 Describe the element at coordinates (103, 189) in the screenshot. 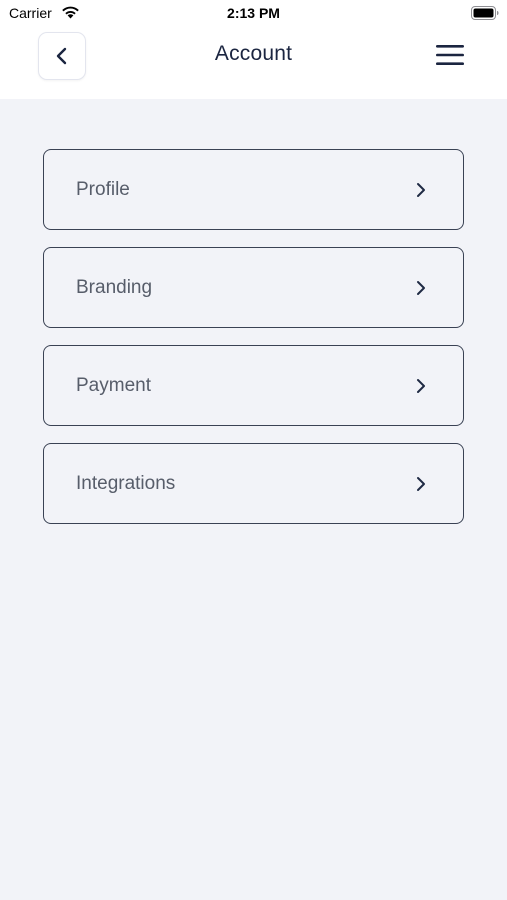

I see `menu-item-label: Profile` at that location.